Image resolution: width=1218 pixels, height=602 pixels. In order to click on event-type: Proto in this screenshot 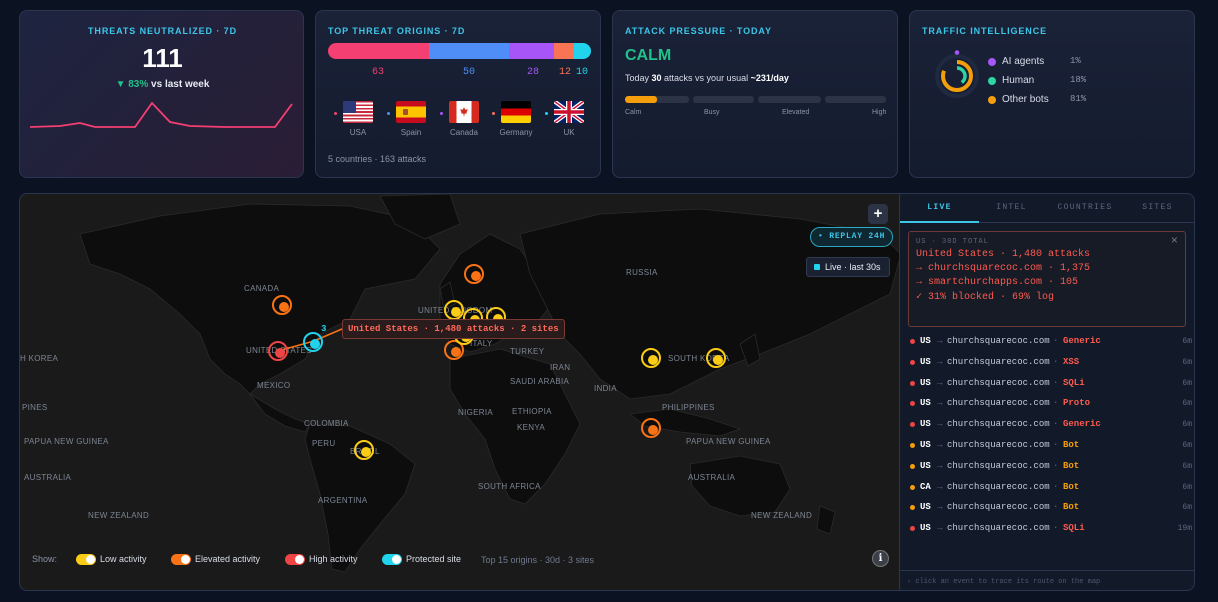, I will do `click(1077, 403)`.